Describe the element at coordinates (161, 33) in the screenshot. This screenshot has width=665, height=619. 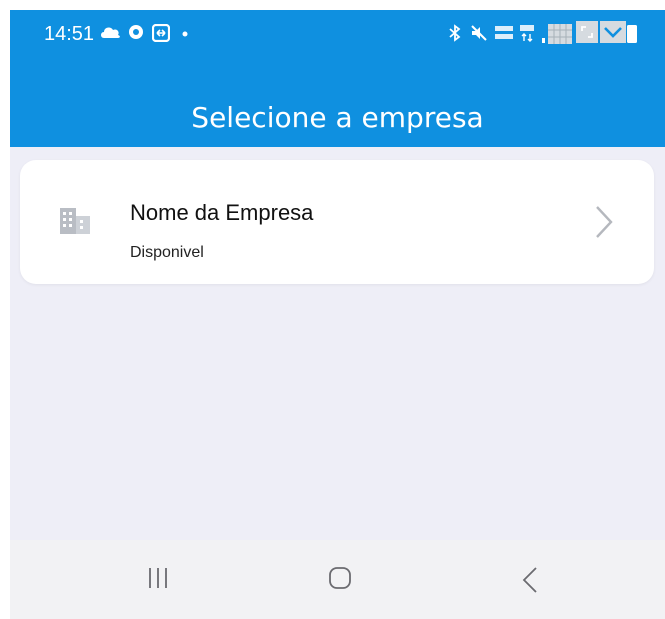
I see `app-icon` at that location.